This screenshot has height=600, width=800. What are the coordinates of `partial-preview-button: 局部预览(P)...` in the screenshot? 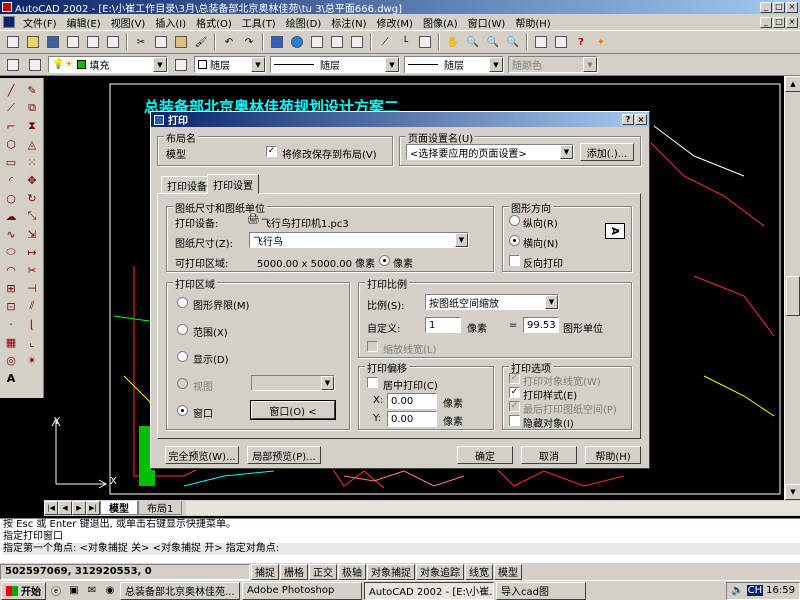 It's located at (284, 455).